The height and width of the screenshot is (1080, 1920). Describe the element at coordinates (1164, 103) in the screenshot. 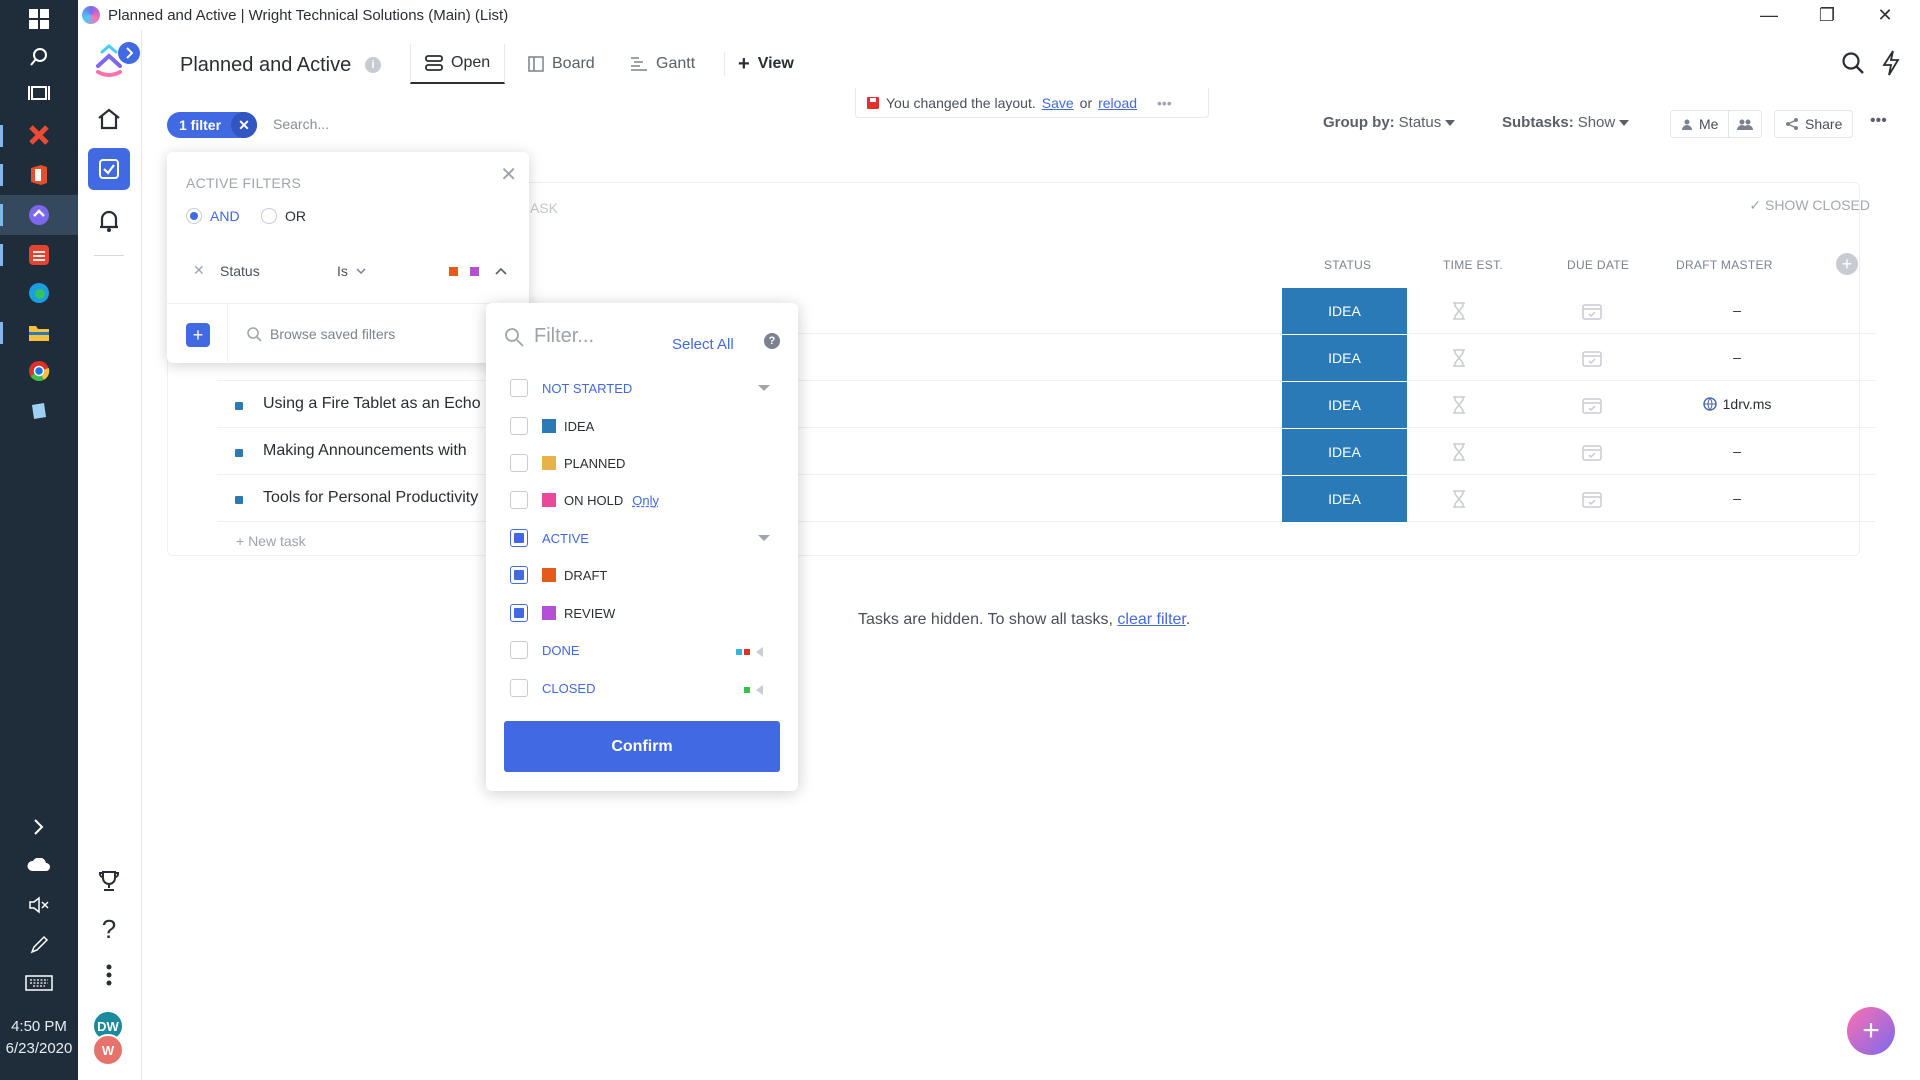

I see `notice-more-icon: •••` at that location.